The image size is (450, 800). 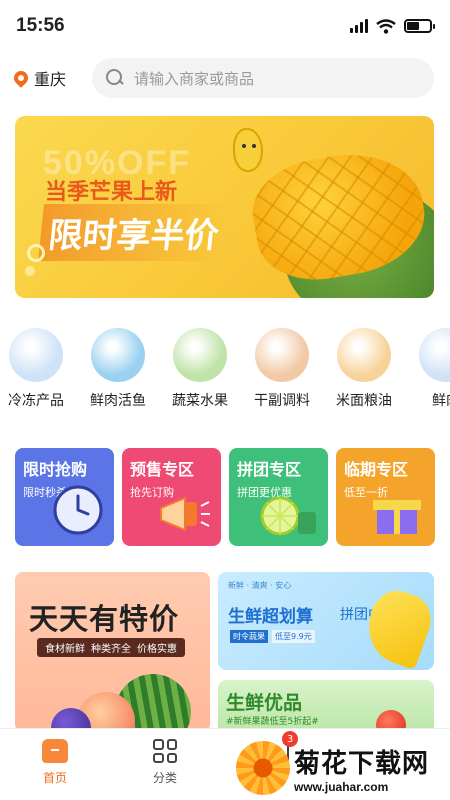 What do you see at coordinates (260, 585) in the screenshot?
I see `fresh-group-buy-tagline: 新鲜 · 清爽 · 安心` at bounding box center [260, 585].